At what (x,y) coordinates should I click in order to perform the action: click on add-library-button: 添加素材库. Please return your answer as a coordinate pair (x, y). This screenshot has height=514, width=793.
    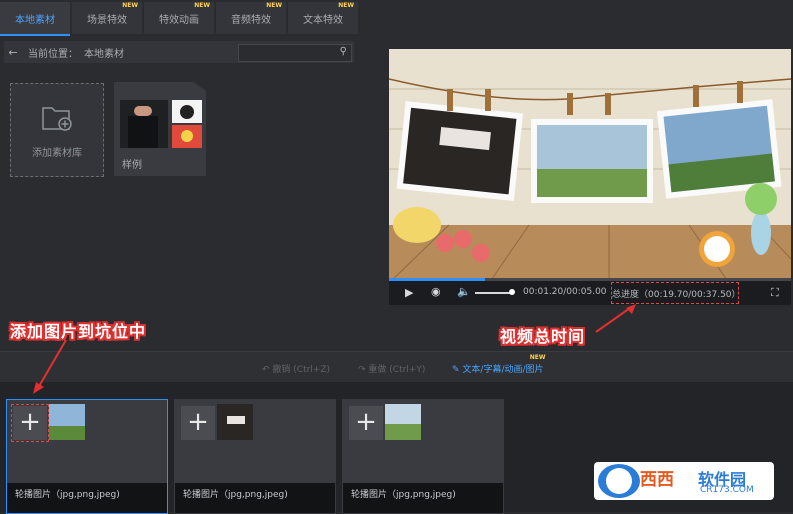
    Looking at the image, I should click on (57, 130).